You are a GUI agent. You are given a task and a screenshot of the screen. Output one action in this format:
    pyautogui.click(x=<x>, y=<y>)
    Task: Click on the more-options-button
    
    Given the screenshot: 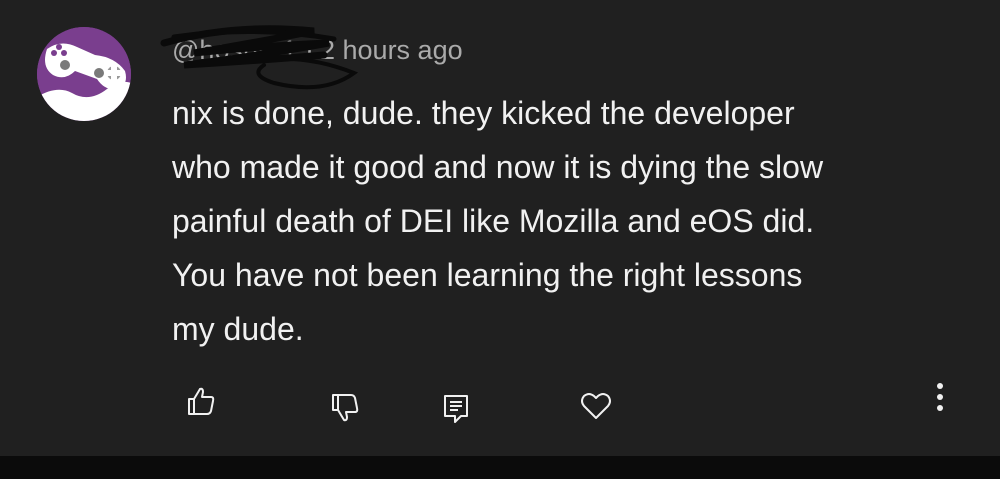 What is the action you would take?
    pyautogui.click(x=940, y=397)
    